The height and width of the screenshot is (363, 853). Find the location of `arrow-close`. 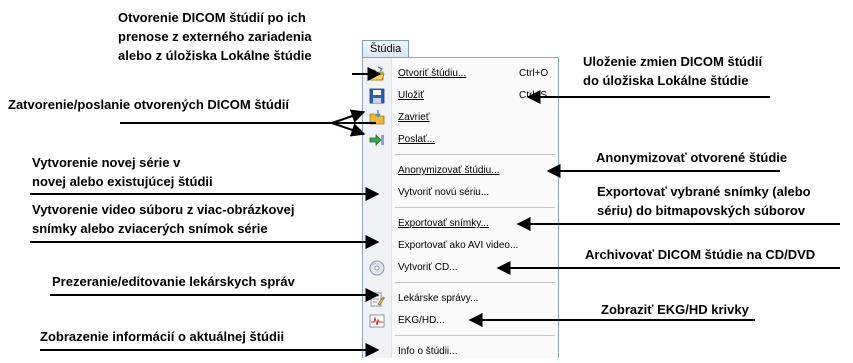

arrow-close is located at coordinates (348, 116).